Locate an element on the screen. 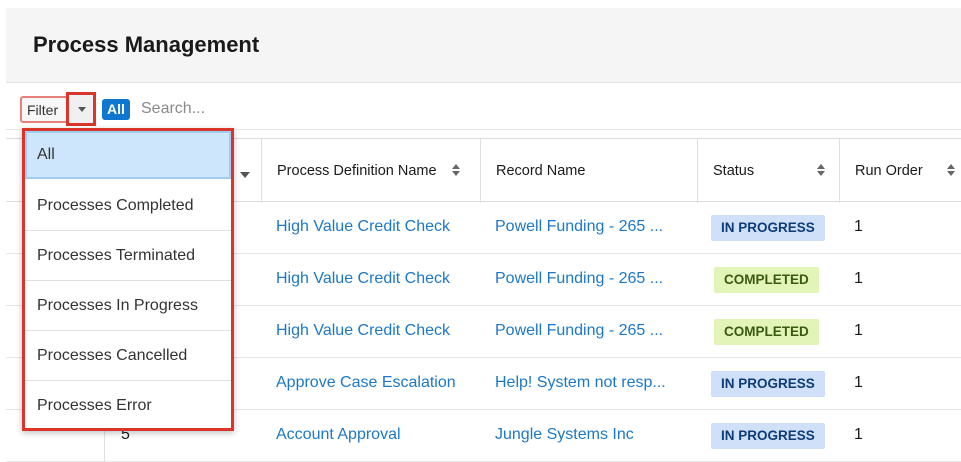 The height and width of the screenshot is (462, 961). filter-option-all: All is located at coordinates (128, 155).